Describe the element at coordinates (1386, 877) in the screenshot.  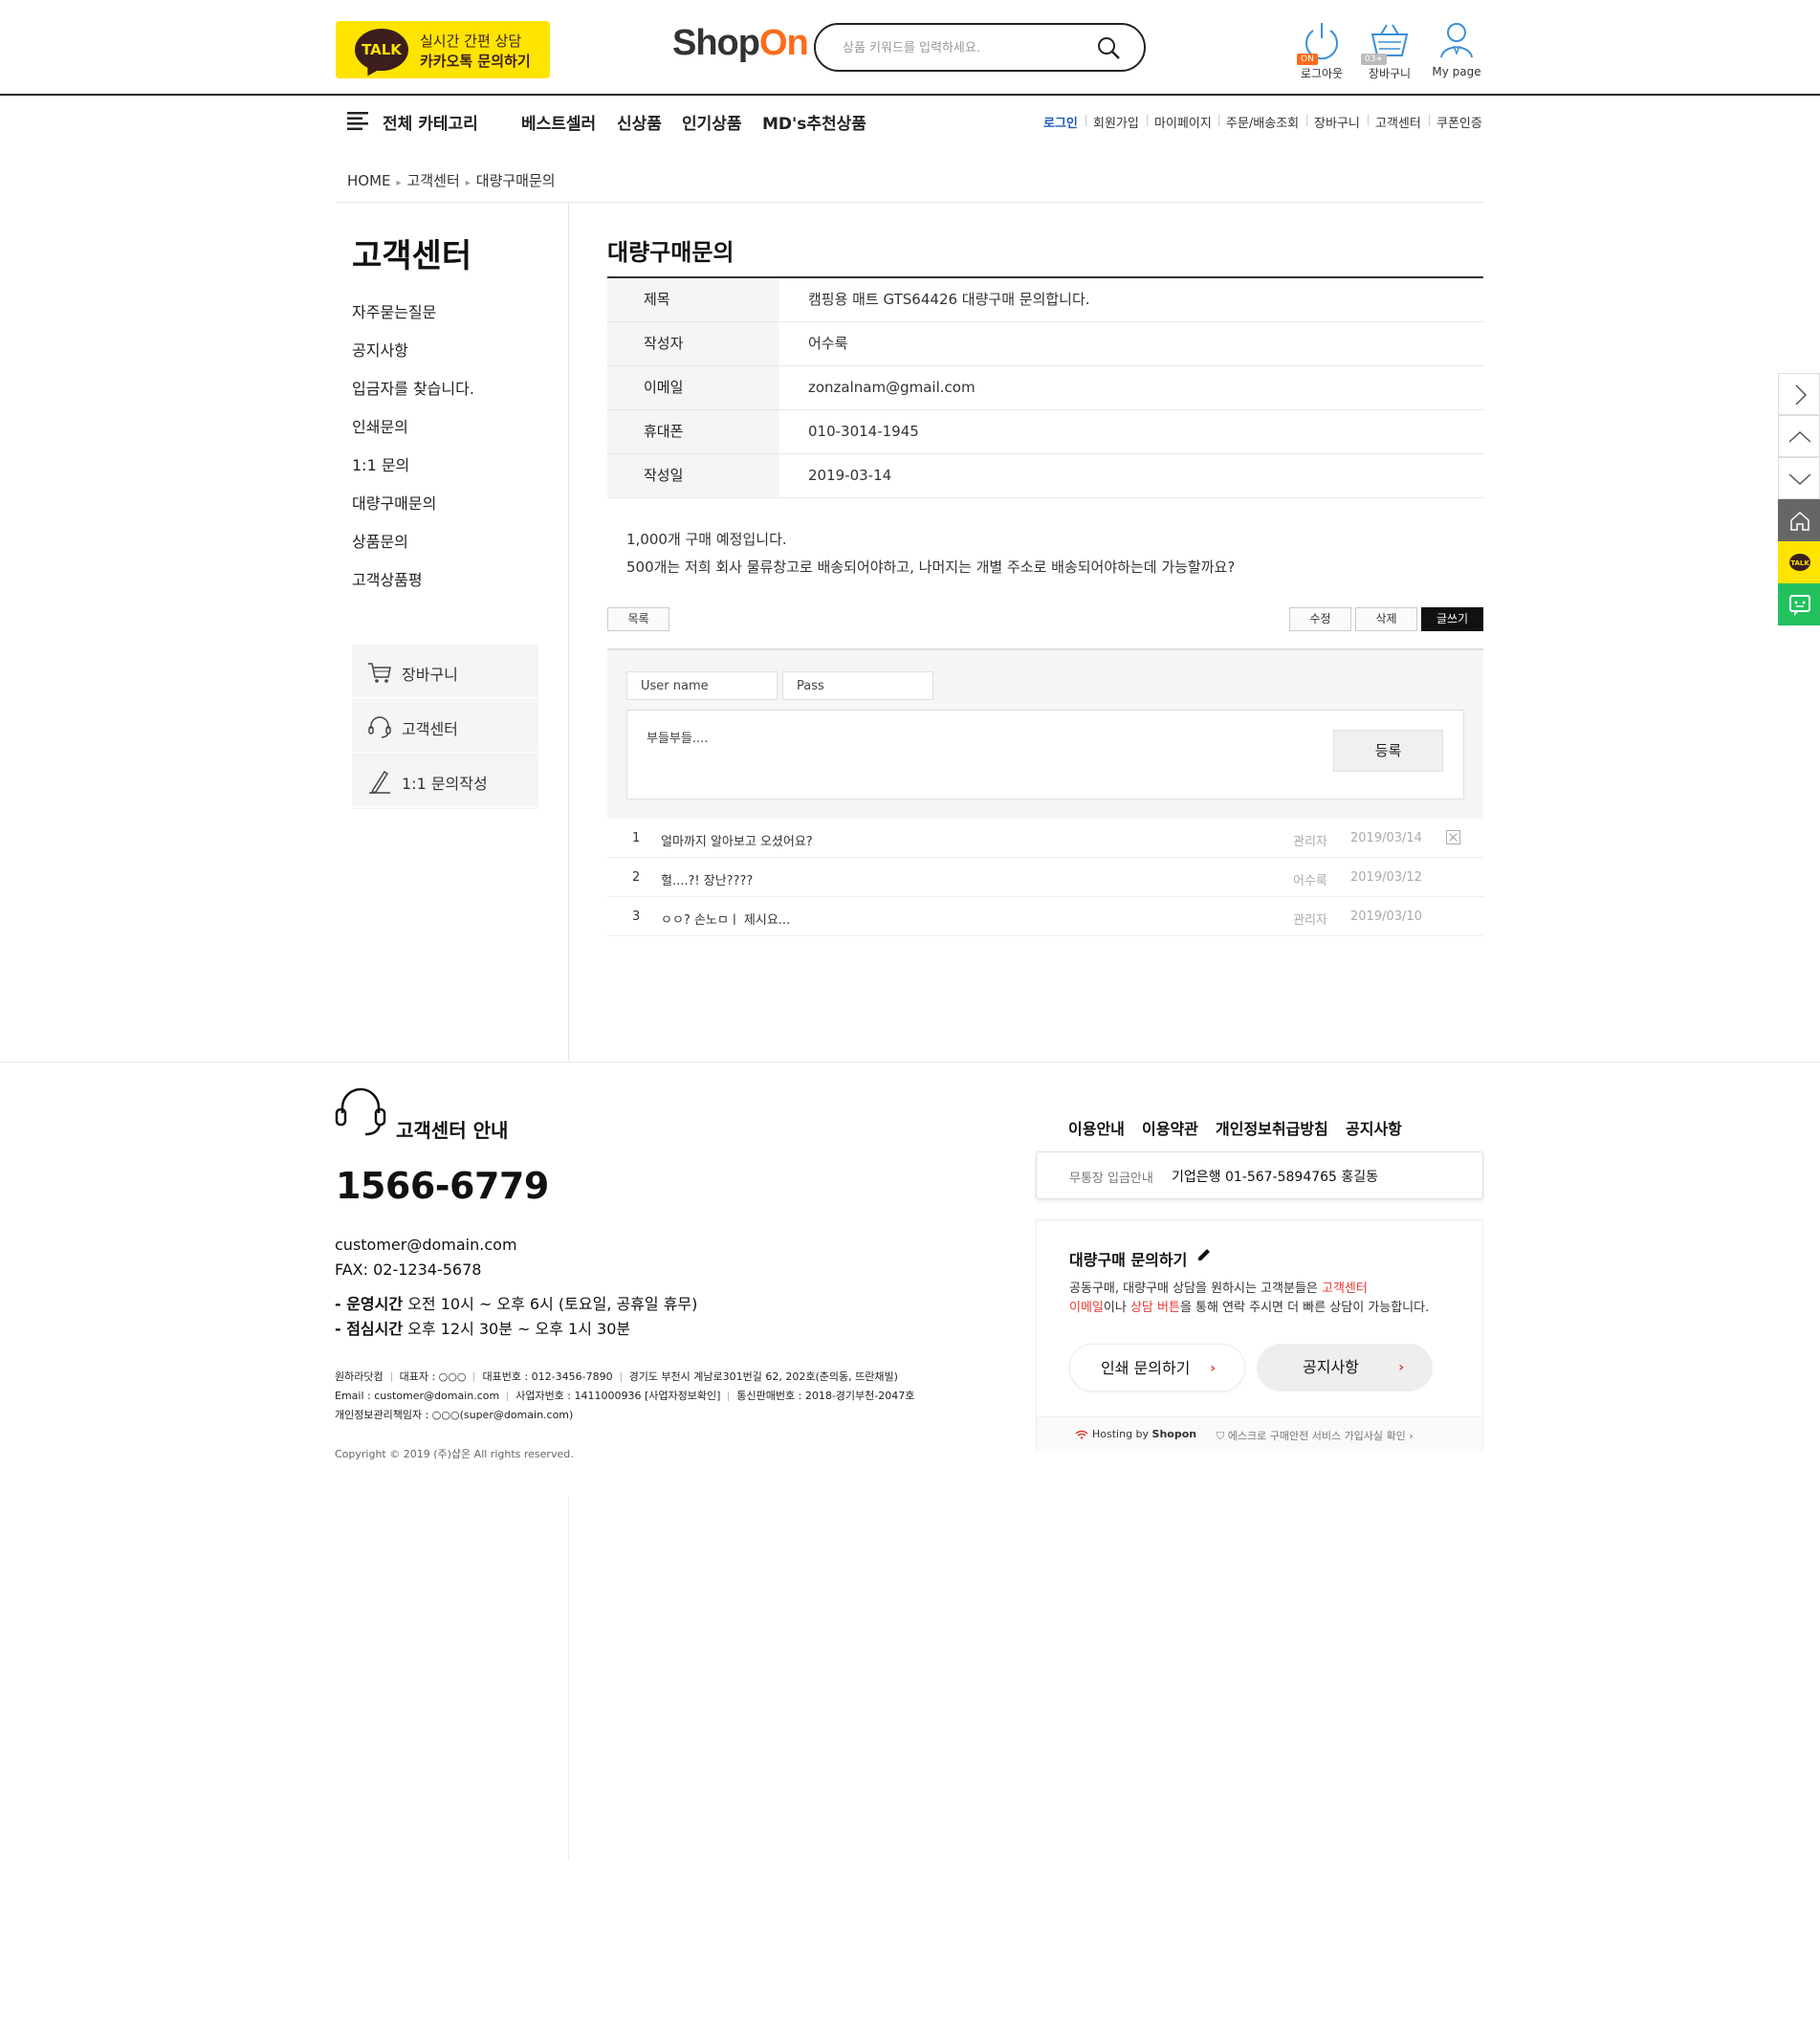
I see `comment-date: 2019/03/12` at that location.